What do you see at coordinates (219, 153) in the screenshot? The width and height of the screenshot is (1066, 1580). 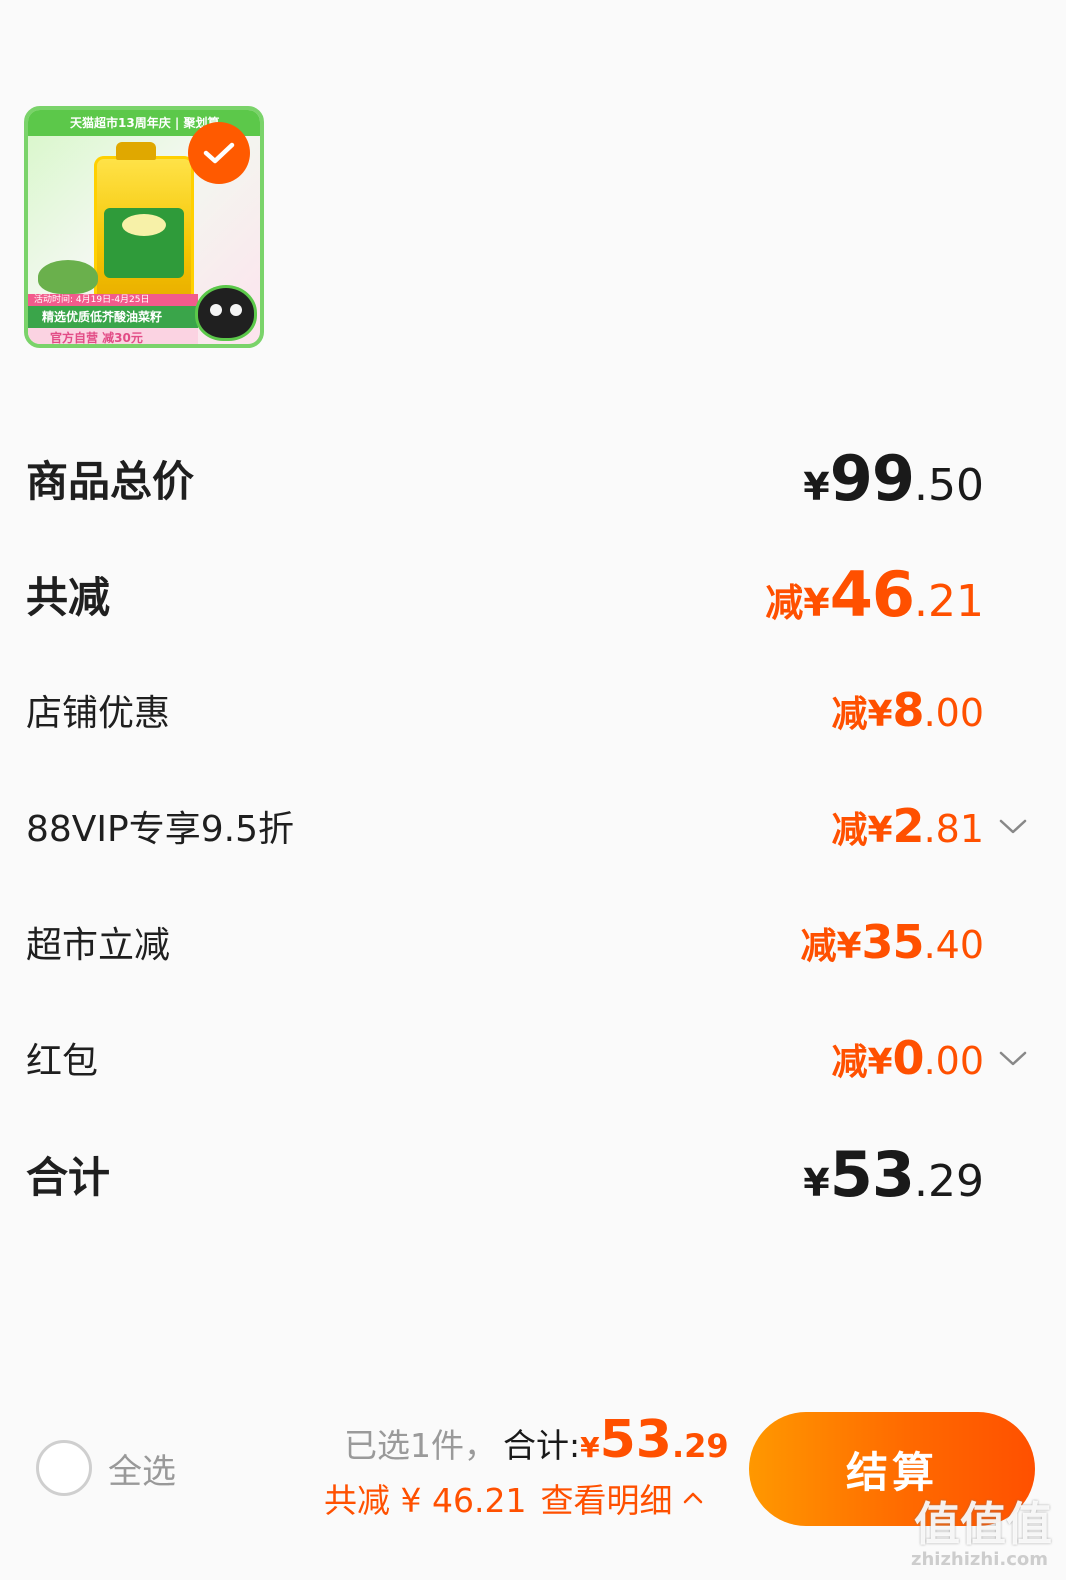 I see `item-selected-checkmark-icon` at bounding box center [219, 153].